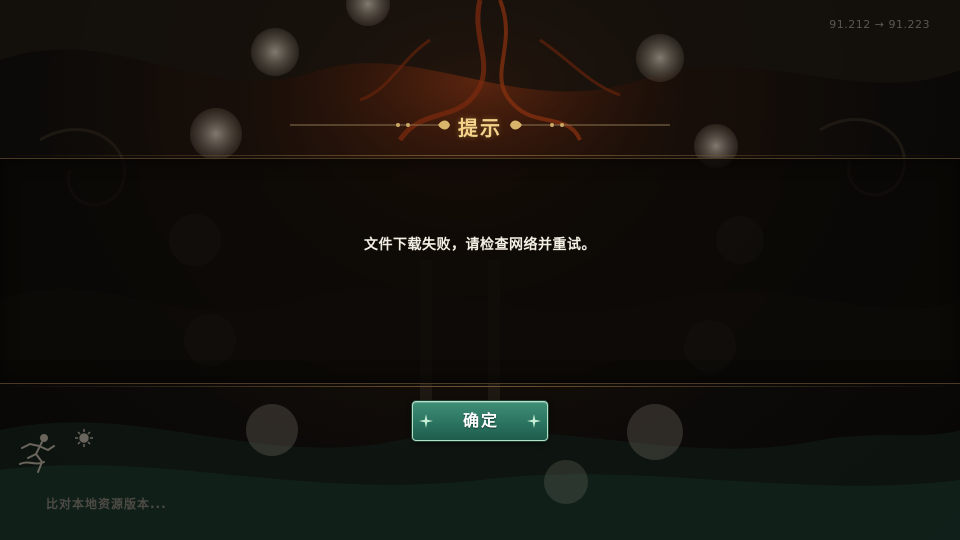 This screenshot has width=960, height=540. What do you see at coordinates (56, 451) in the screenshot?
I see `running-figure-icon` at bounding box center [56, 451].